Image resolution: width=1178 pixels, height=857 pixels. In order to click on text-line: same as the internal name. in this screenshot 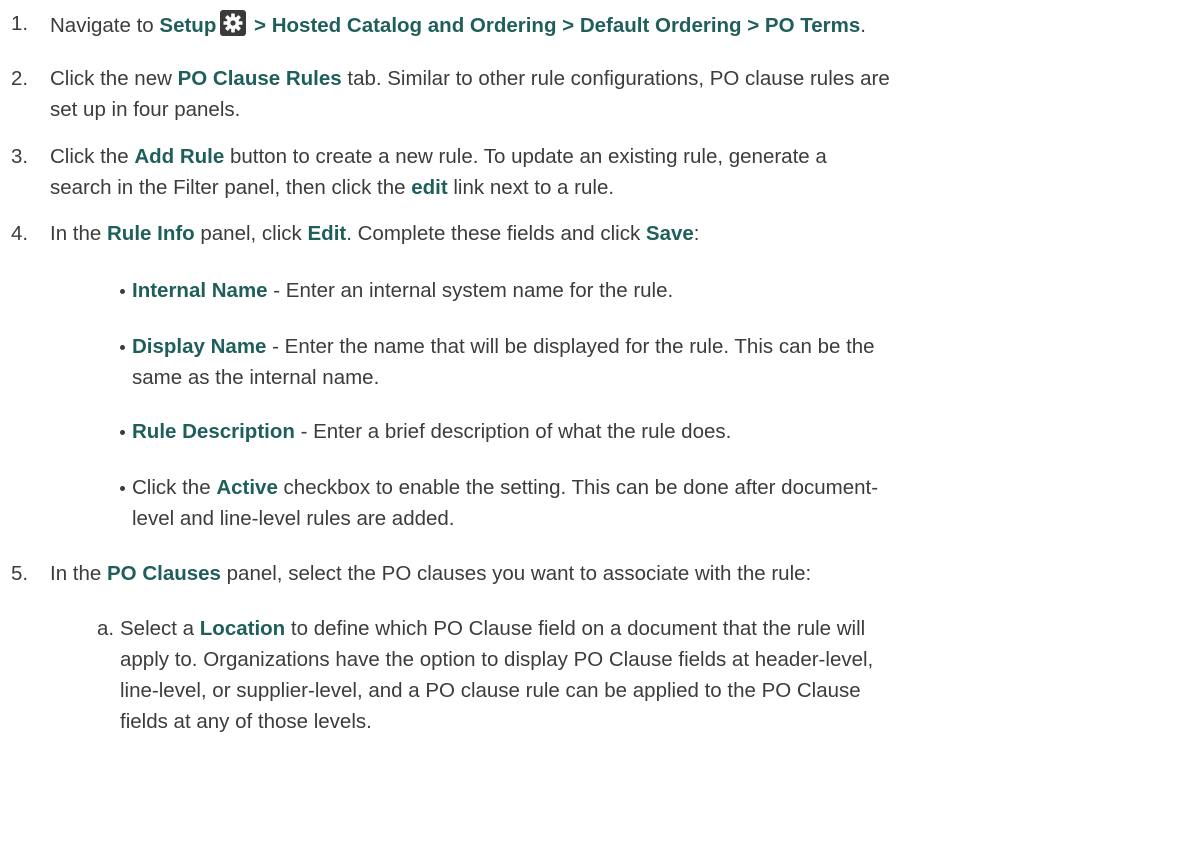, I will do `click(255, 377)`.